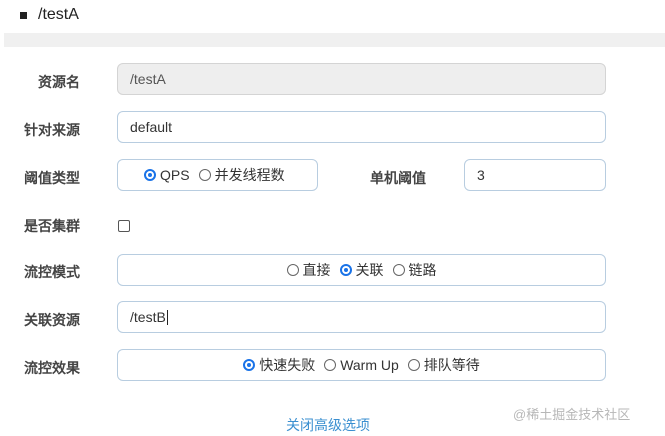 Image resolution: width=665 pixels, height=436 pixels. I want to click on flow-mode-option-label: 链路, so click(422, 270).